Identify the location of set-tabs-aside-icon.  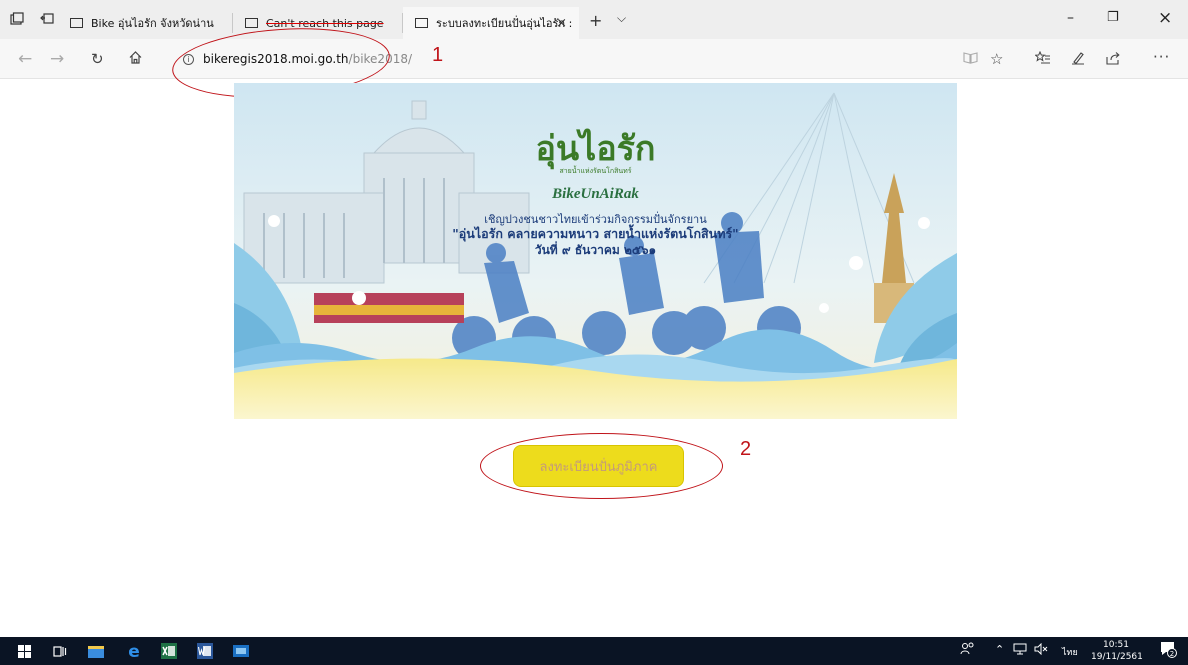
(47, 19).